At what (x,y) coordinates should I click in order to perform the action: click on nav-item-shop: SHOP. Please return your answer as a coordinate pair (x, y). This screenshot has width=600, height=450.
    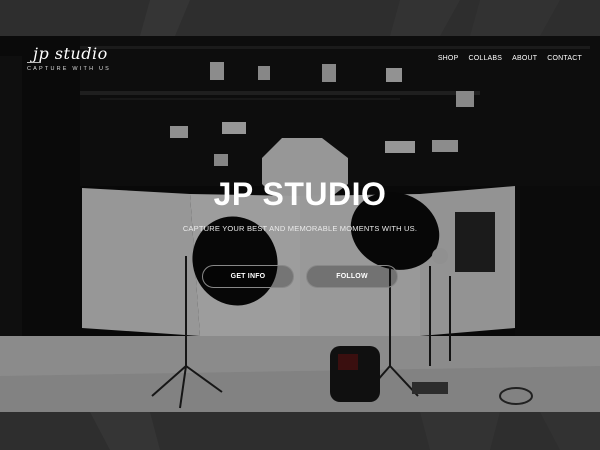
    Looking at the image, I should click on (448, 58).